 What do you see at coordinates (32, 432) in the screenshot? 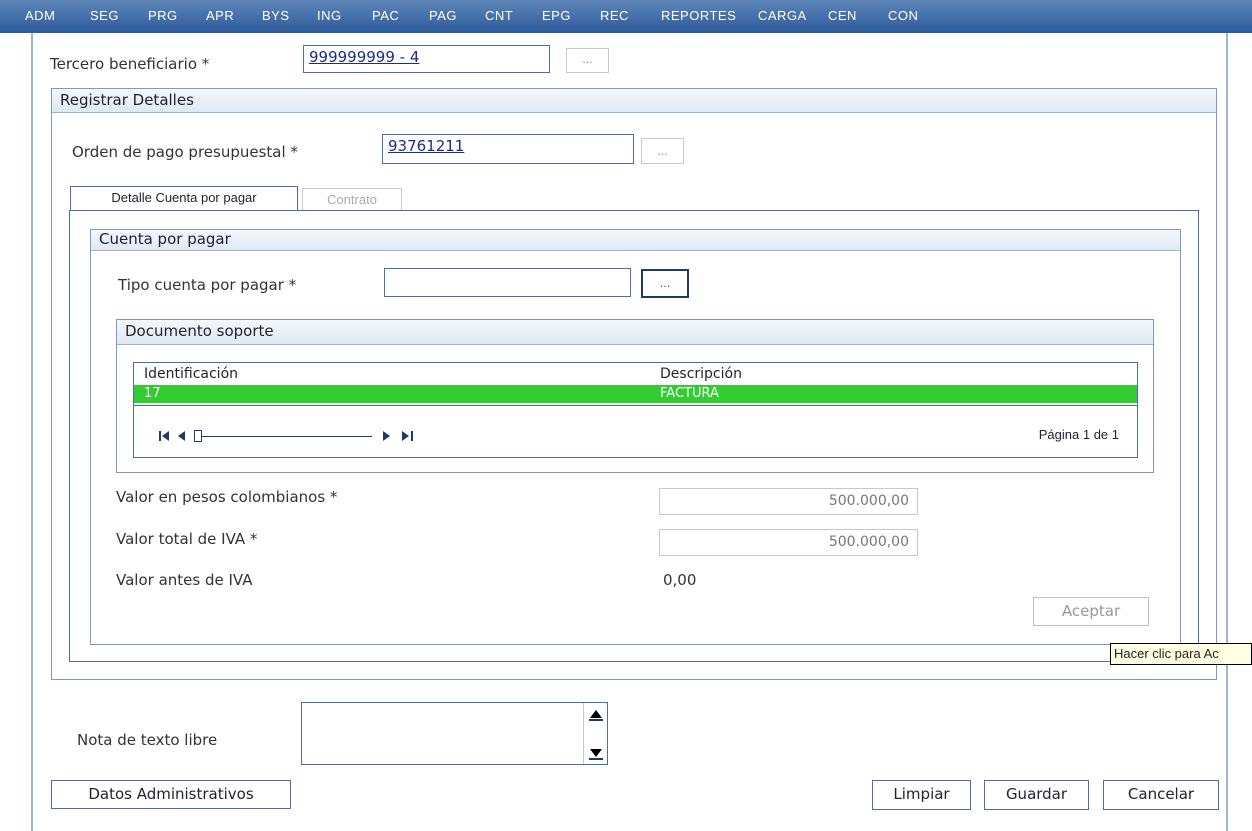
I see `content-frame-left` at bounding box center [32, 432].